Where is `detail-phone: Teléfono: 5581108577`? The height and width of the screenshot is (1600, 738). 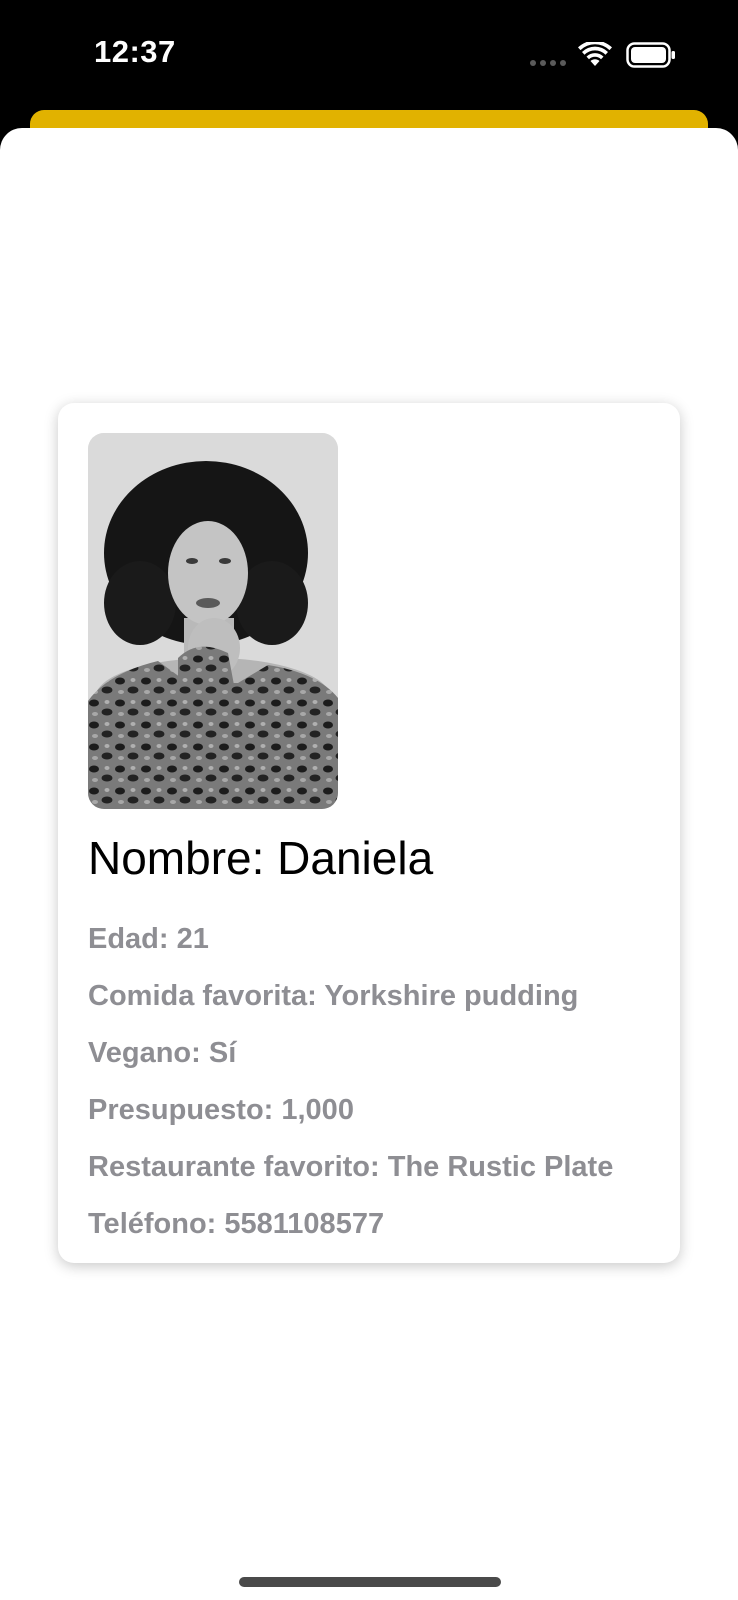
detail-phone: Teléfono: 5581108577 is located at coordinates (236, 1224).